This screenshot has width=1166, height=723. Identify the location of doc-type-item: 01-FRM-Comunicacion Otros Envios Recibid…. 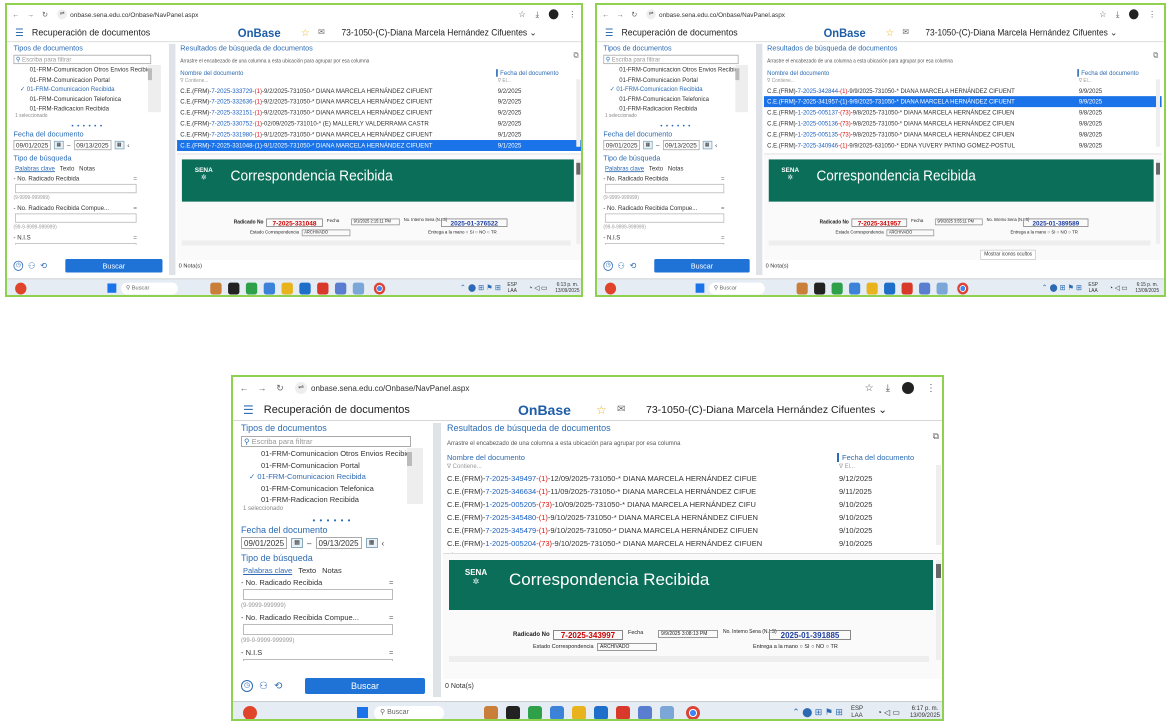
(338, 454).